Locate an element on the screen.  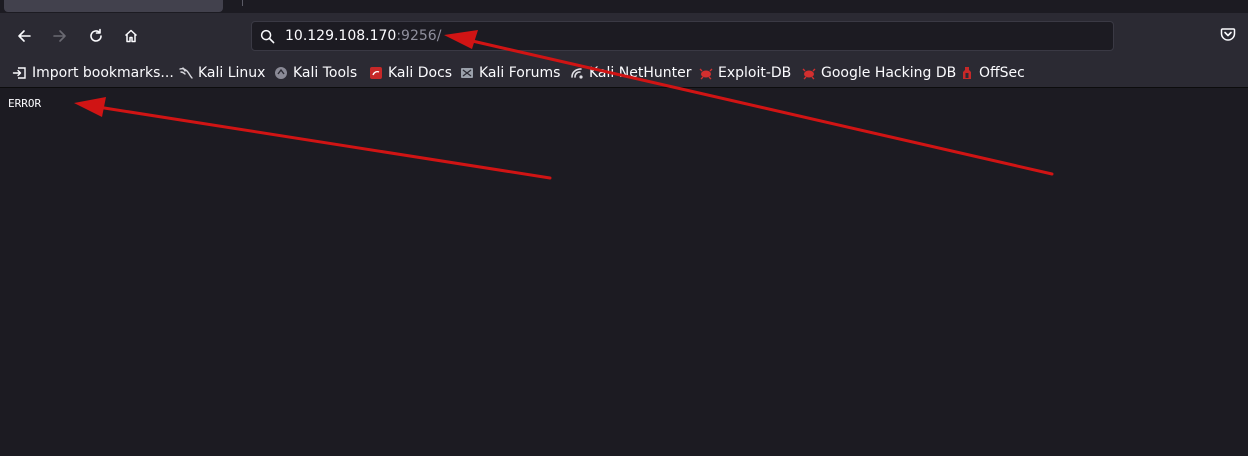
url-text: 10.129.108.170:9256/ is located at coordinates (363, 36).